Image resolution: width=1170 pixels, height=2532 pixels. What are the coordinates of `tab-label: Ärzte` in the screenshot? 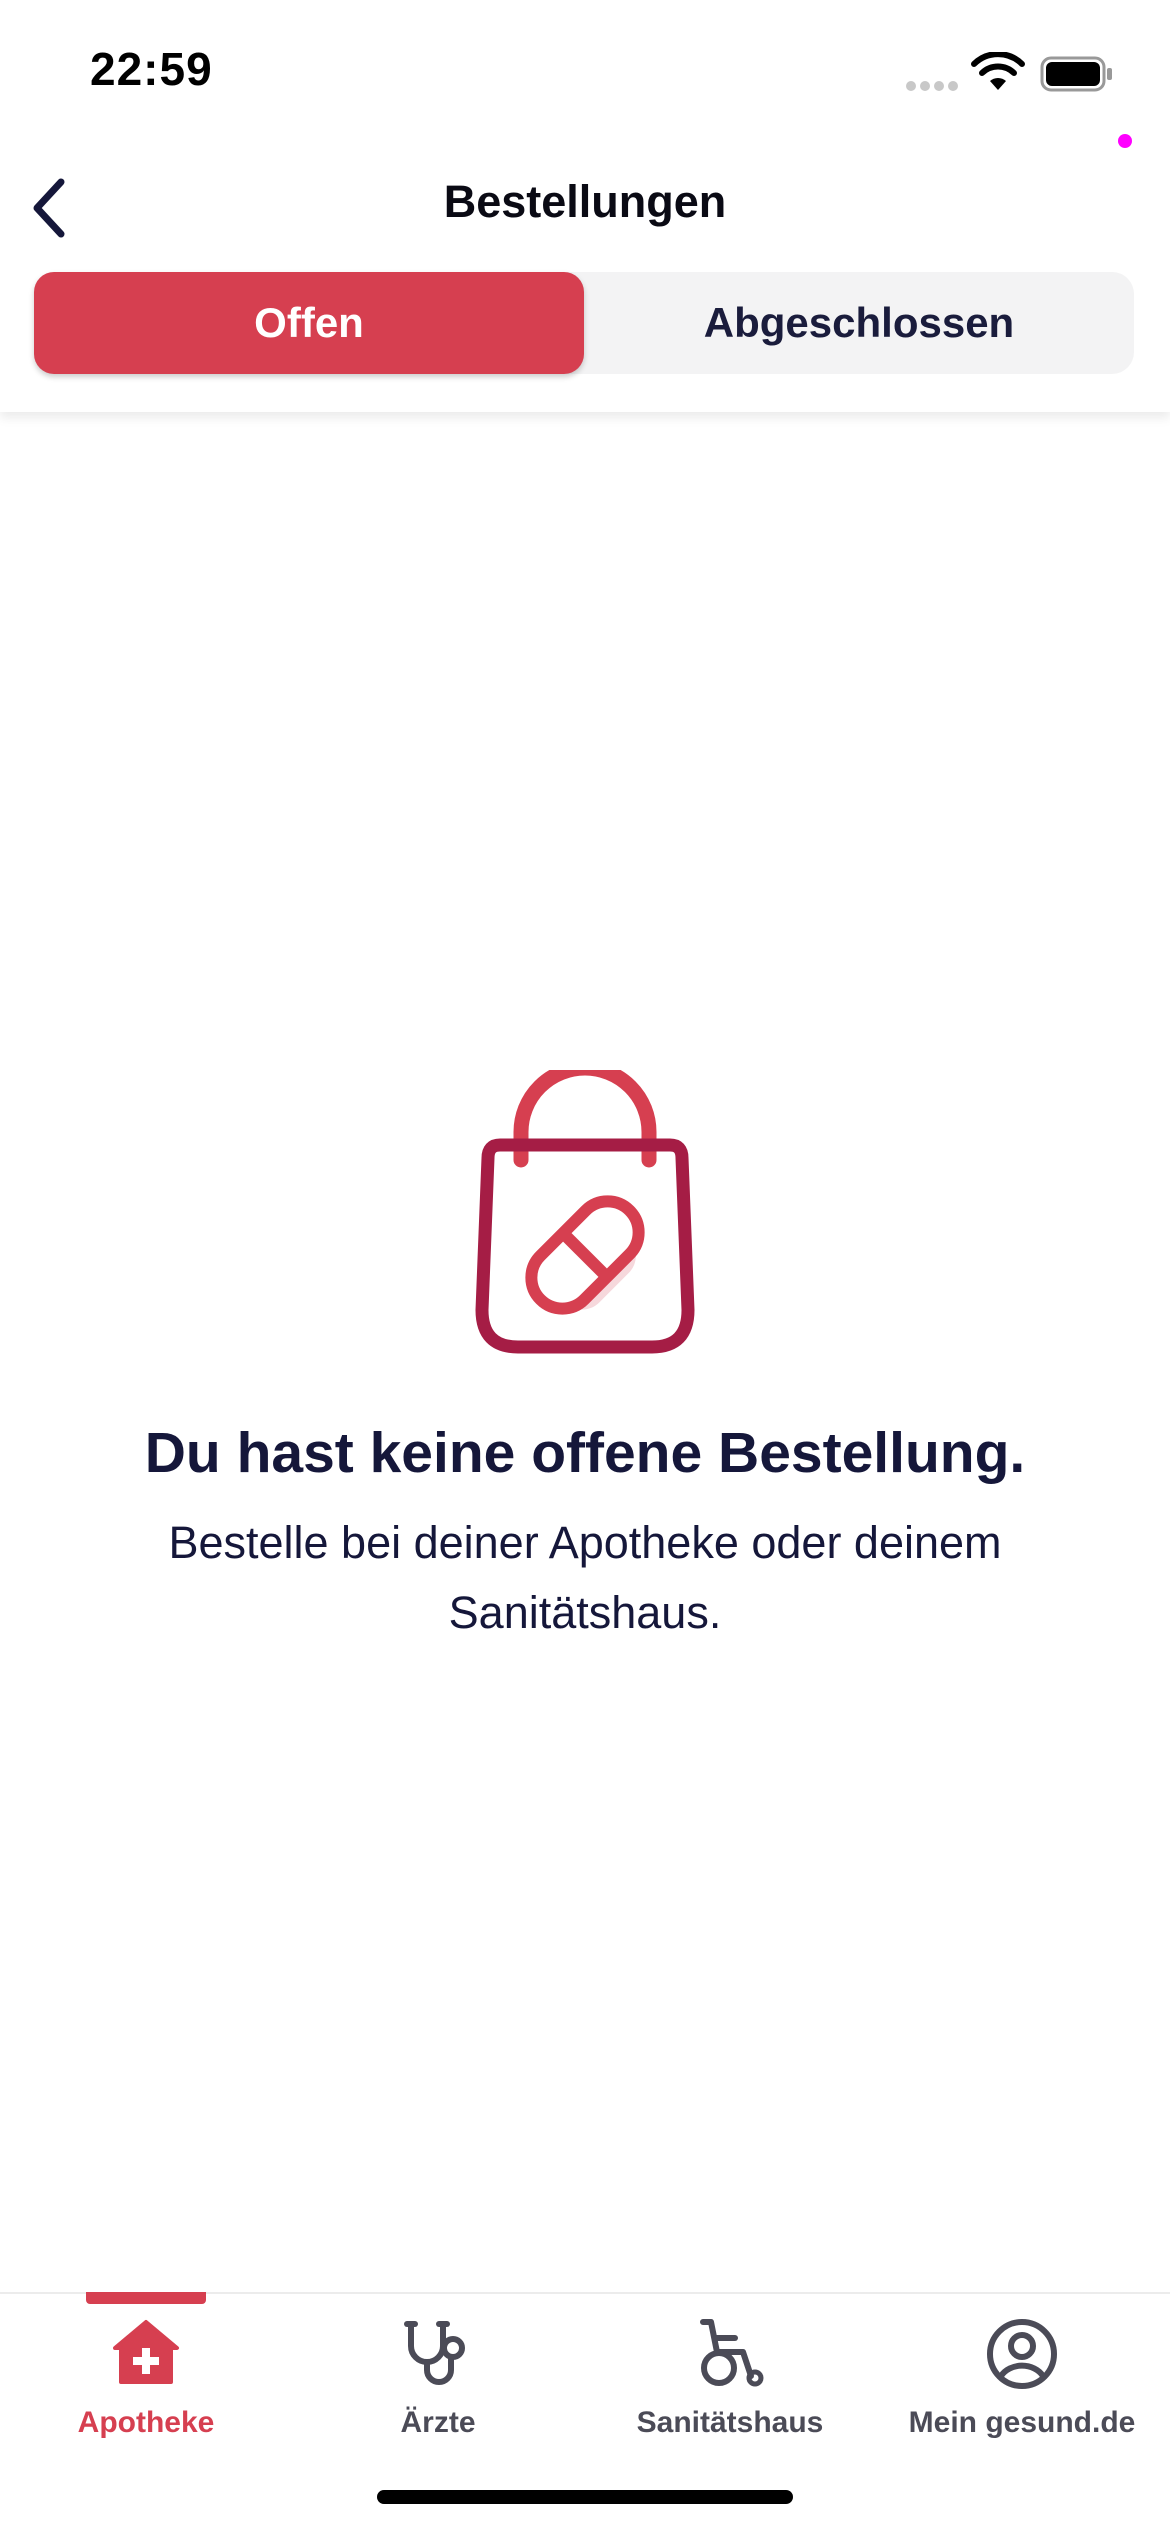 It's located at (438, 2422).